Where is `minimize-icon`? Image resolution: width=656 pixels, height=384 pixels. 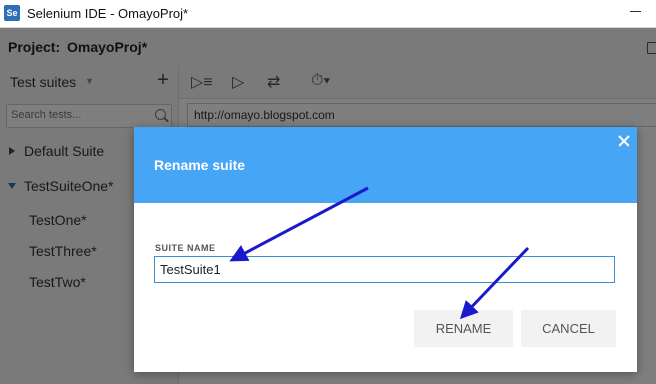
minimize-icon is located at coordinates (636, 12).